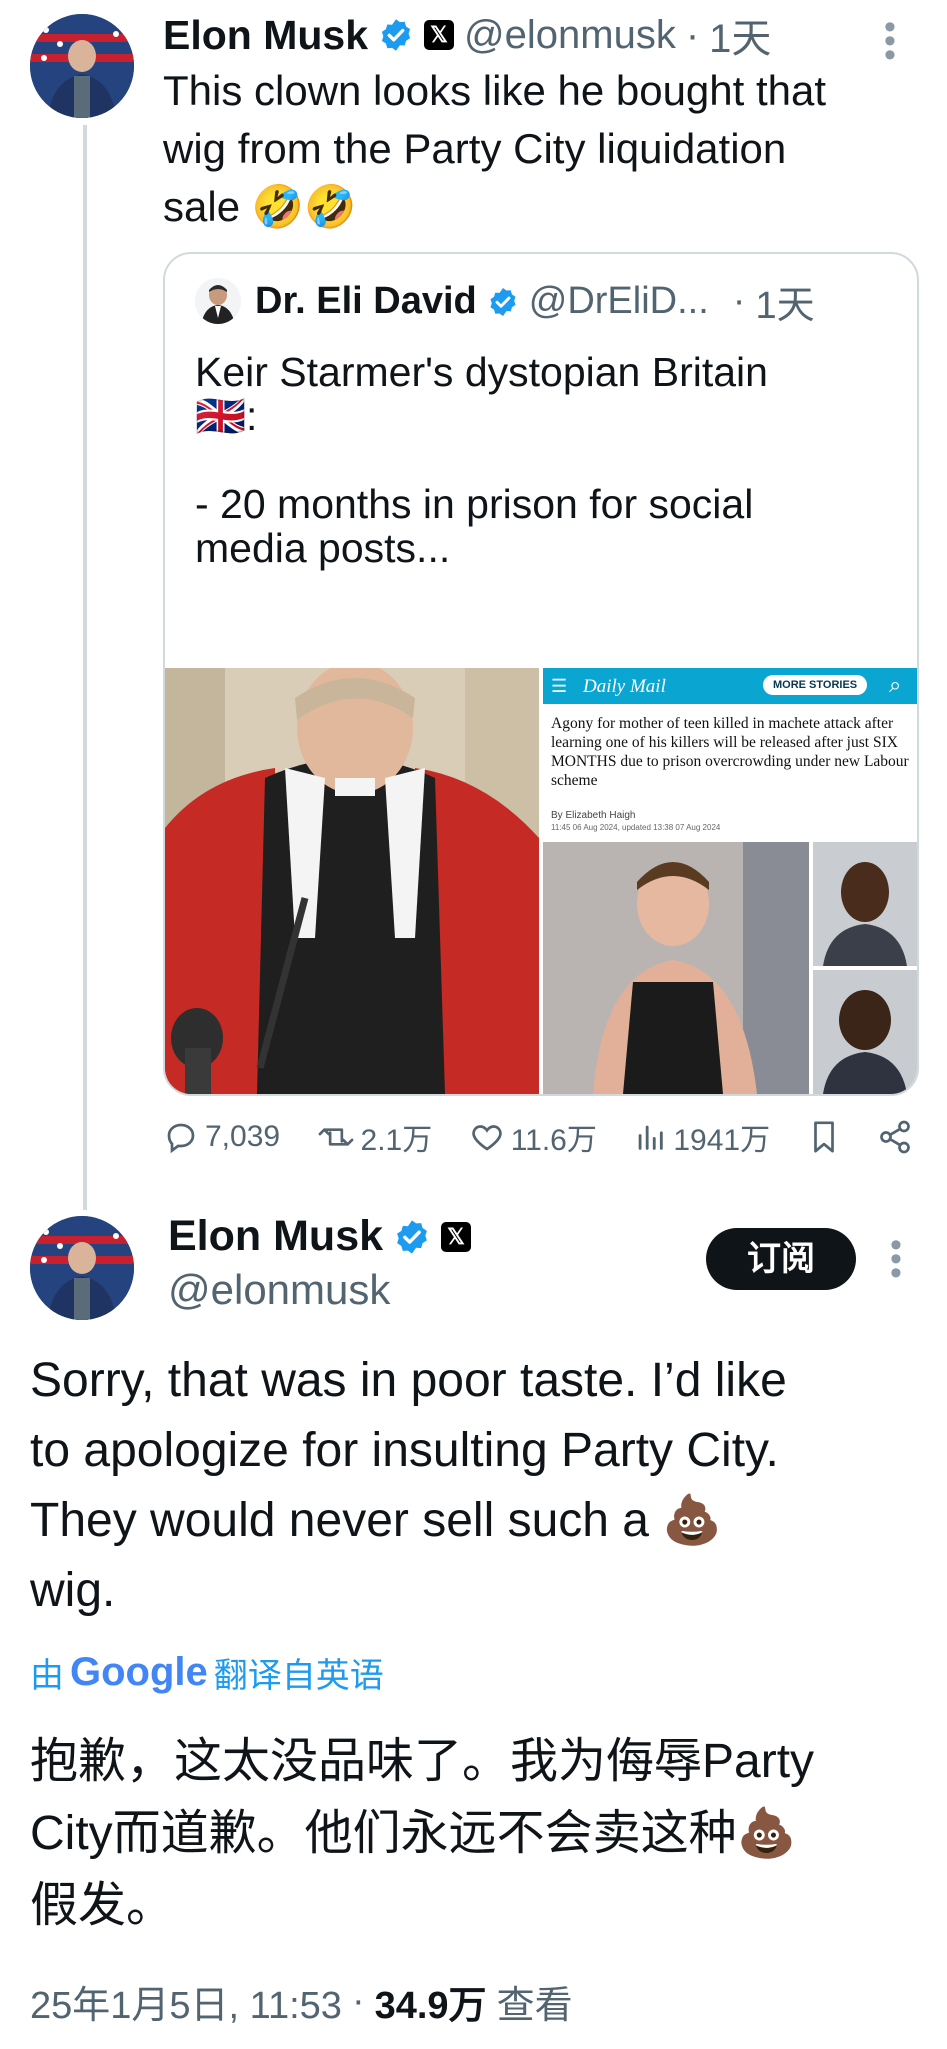 The width and height of the screenshot is (947, 2049). Describe the element at coordinates (559, 686) in the screenshot. I see `menu-icon: ☰` at that location.